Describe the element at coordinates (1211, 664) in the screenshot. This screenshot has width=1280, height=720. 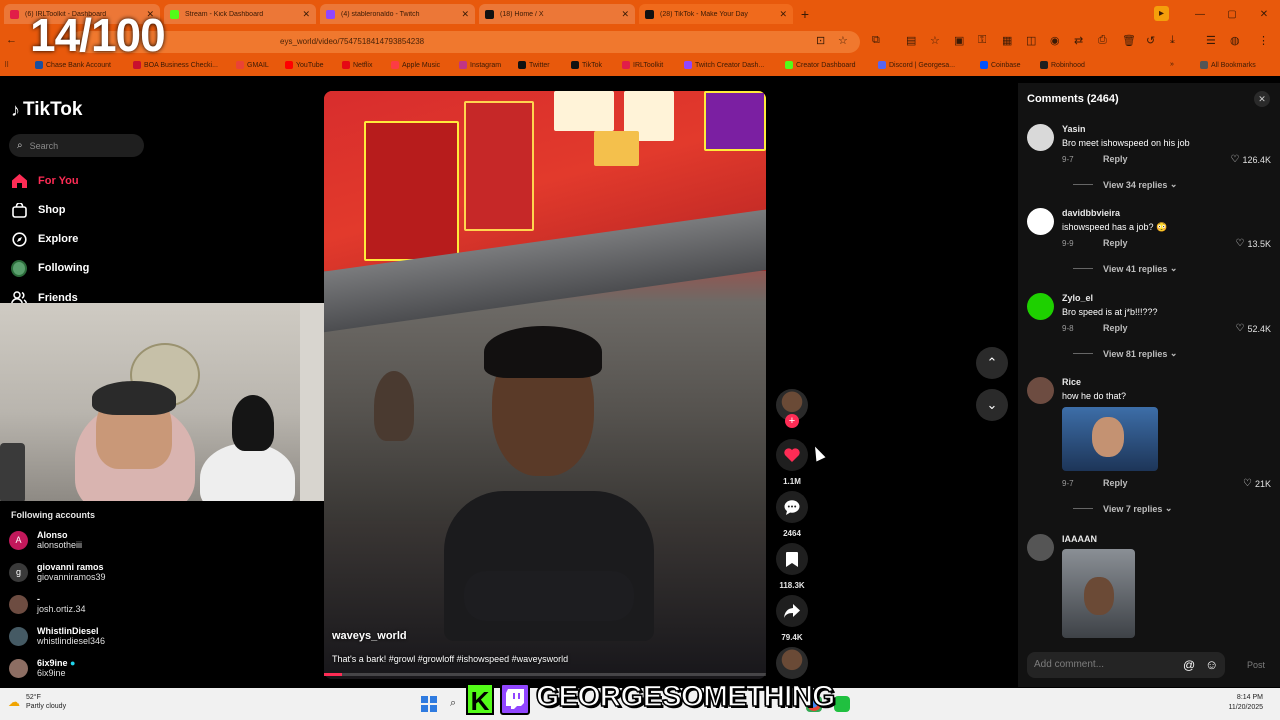
I see `emoji-icon: ☺` at that location.